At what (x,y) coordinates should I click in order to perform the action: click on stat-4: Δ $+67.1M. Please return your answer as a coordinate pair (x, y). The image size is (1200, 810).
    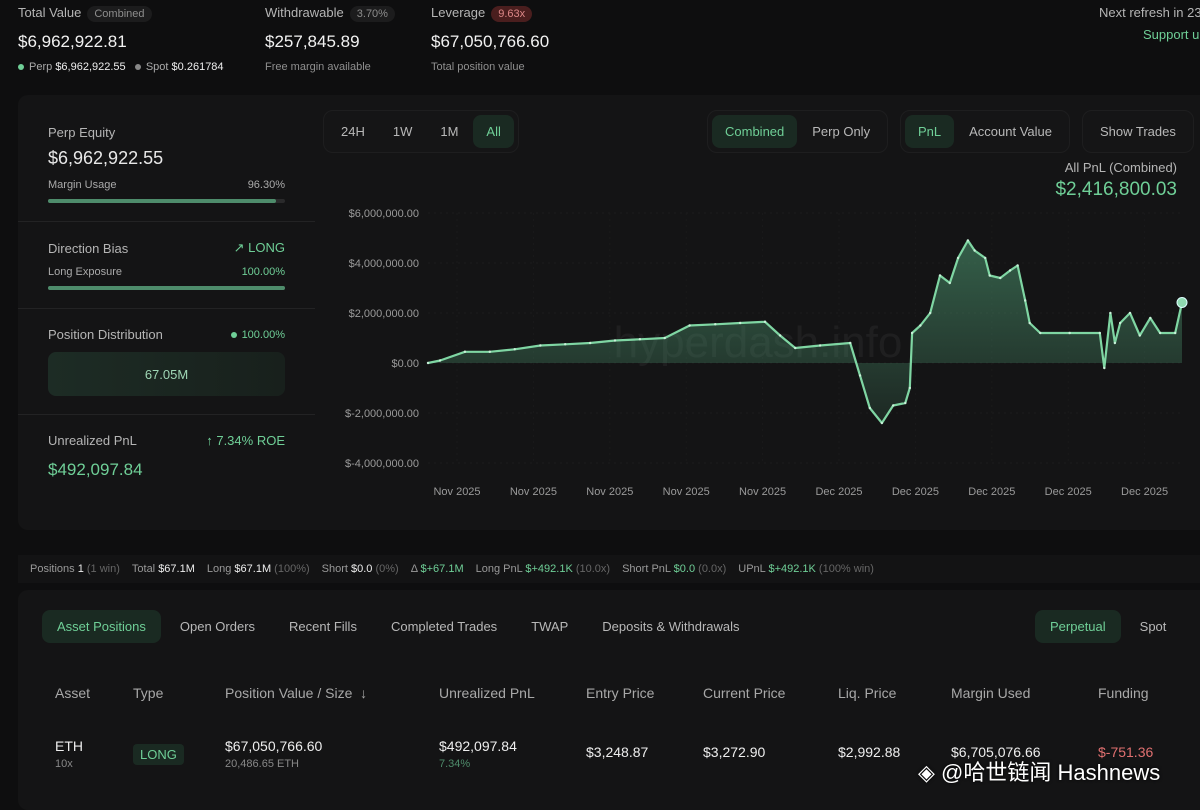
    Looking at the image, I should click on (437, 569).